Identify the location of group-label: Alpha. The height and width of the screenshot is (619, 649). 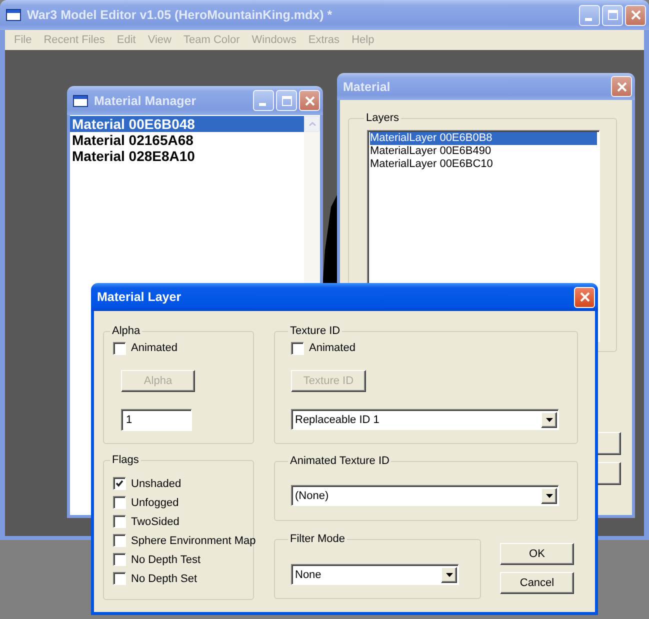
(126, 331).